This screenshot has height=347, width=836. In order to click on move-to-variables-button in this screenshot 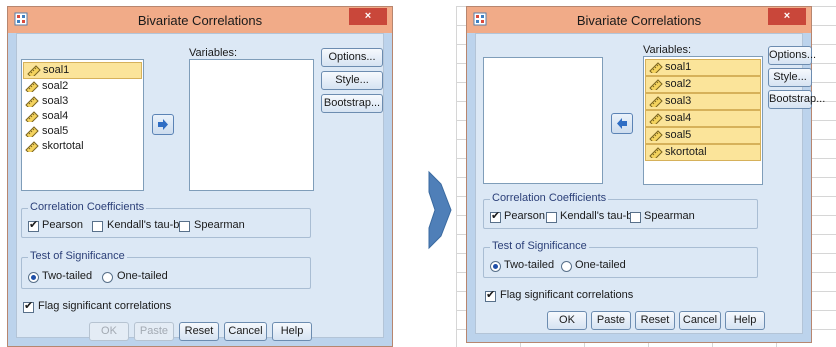, I will do `click(163, 124)`.